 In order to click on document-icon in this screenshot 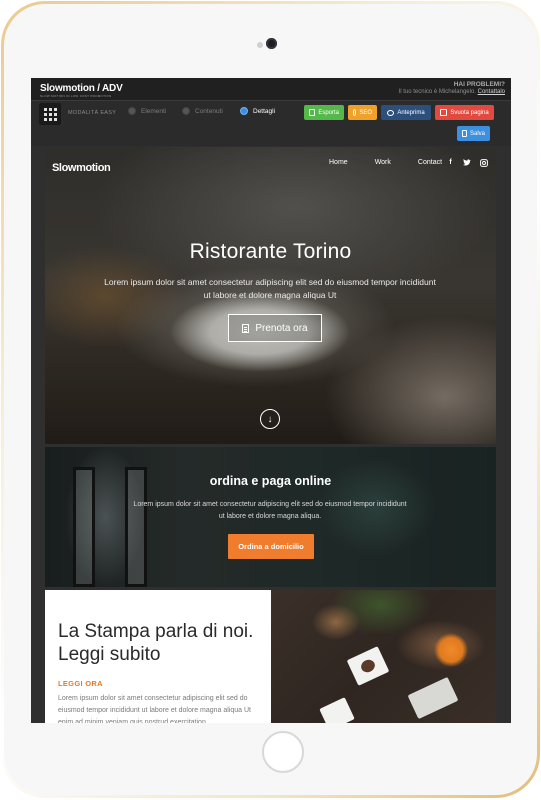, I will do `click(246, 328)`.